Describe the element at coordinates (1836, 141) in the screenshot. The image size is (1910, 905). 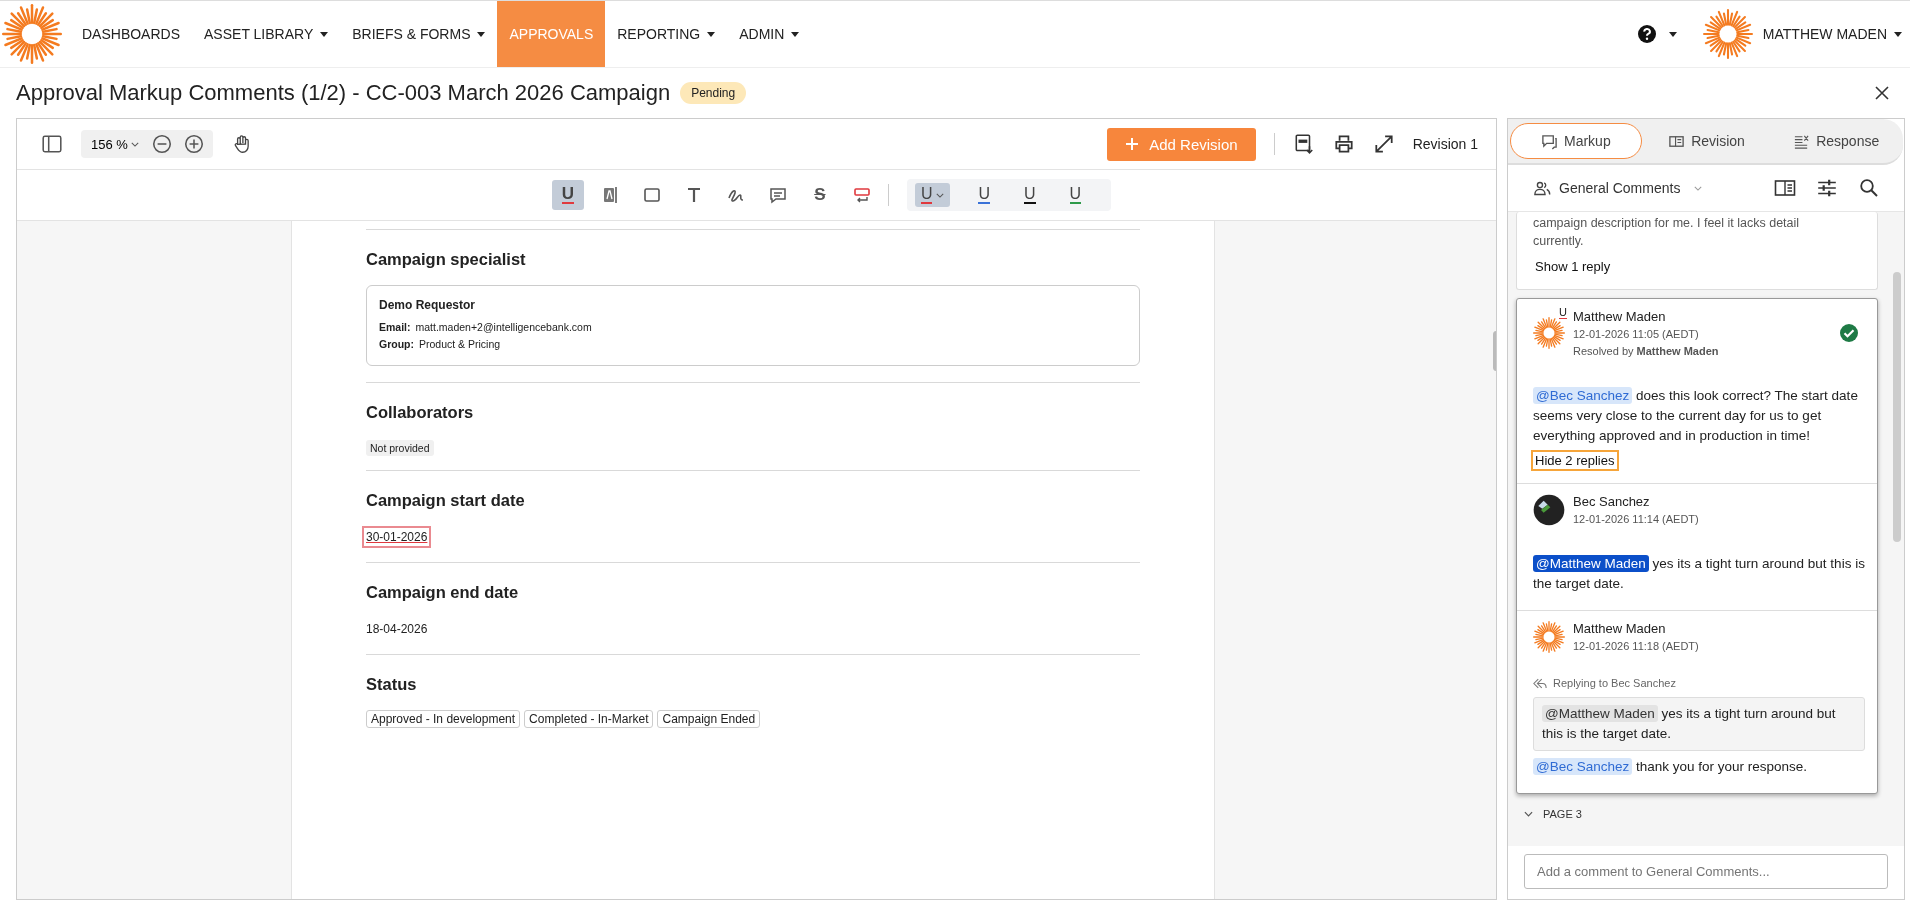
I see `panel-tab: Response` at that location.